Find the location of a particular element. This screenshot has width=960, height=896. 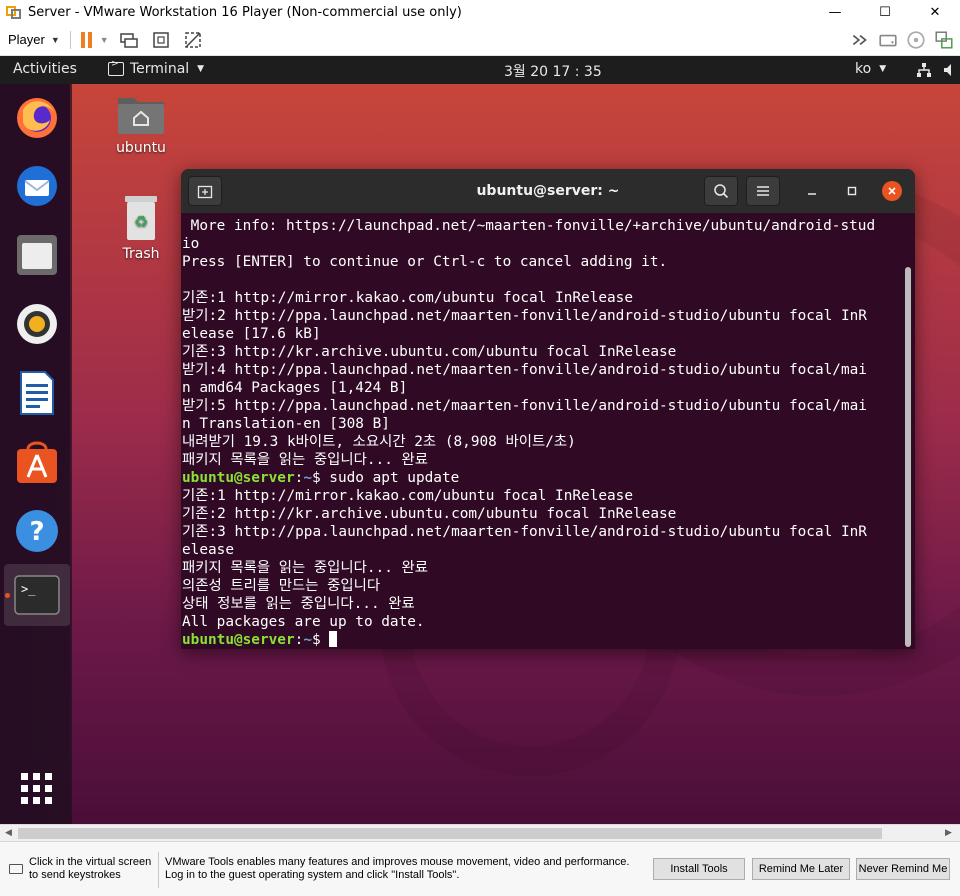

desktop-icon-home: ubuntu is located at coordinates (141, 124).